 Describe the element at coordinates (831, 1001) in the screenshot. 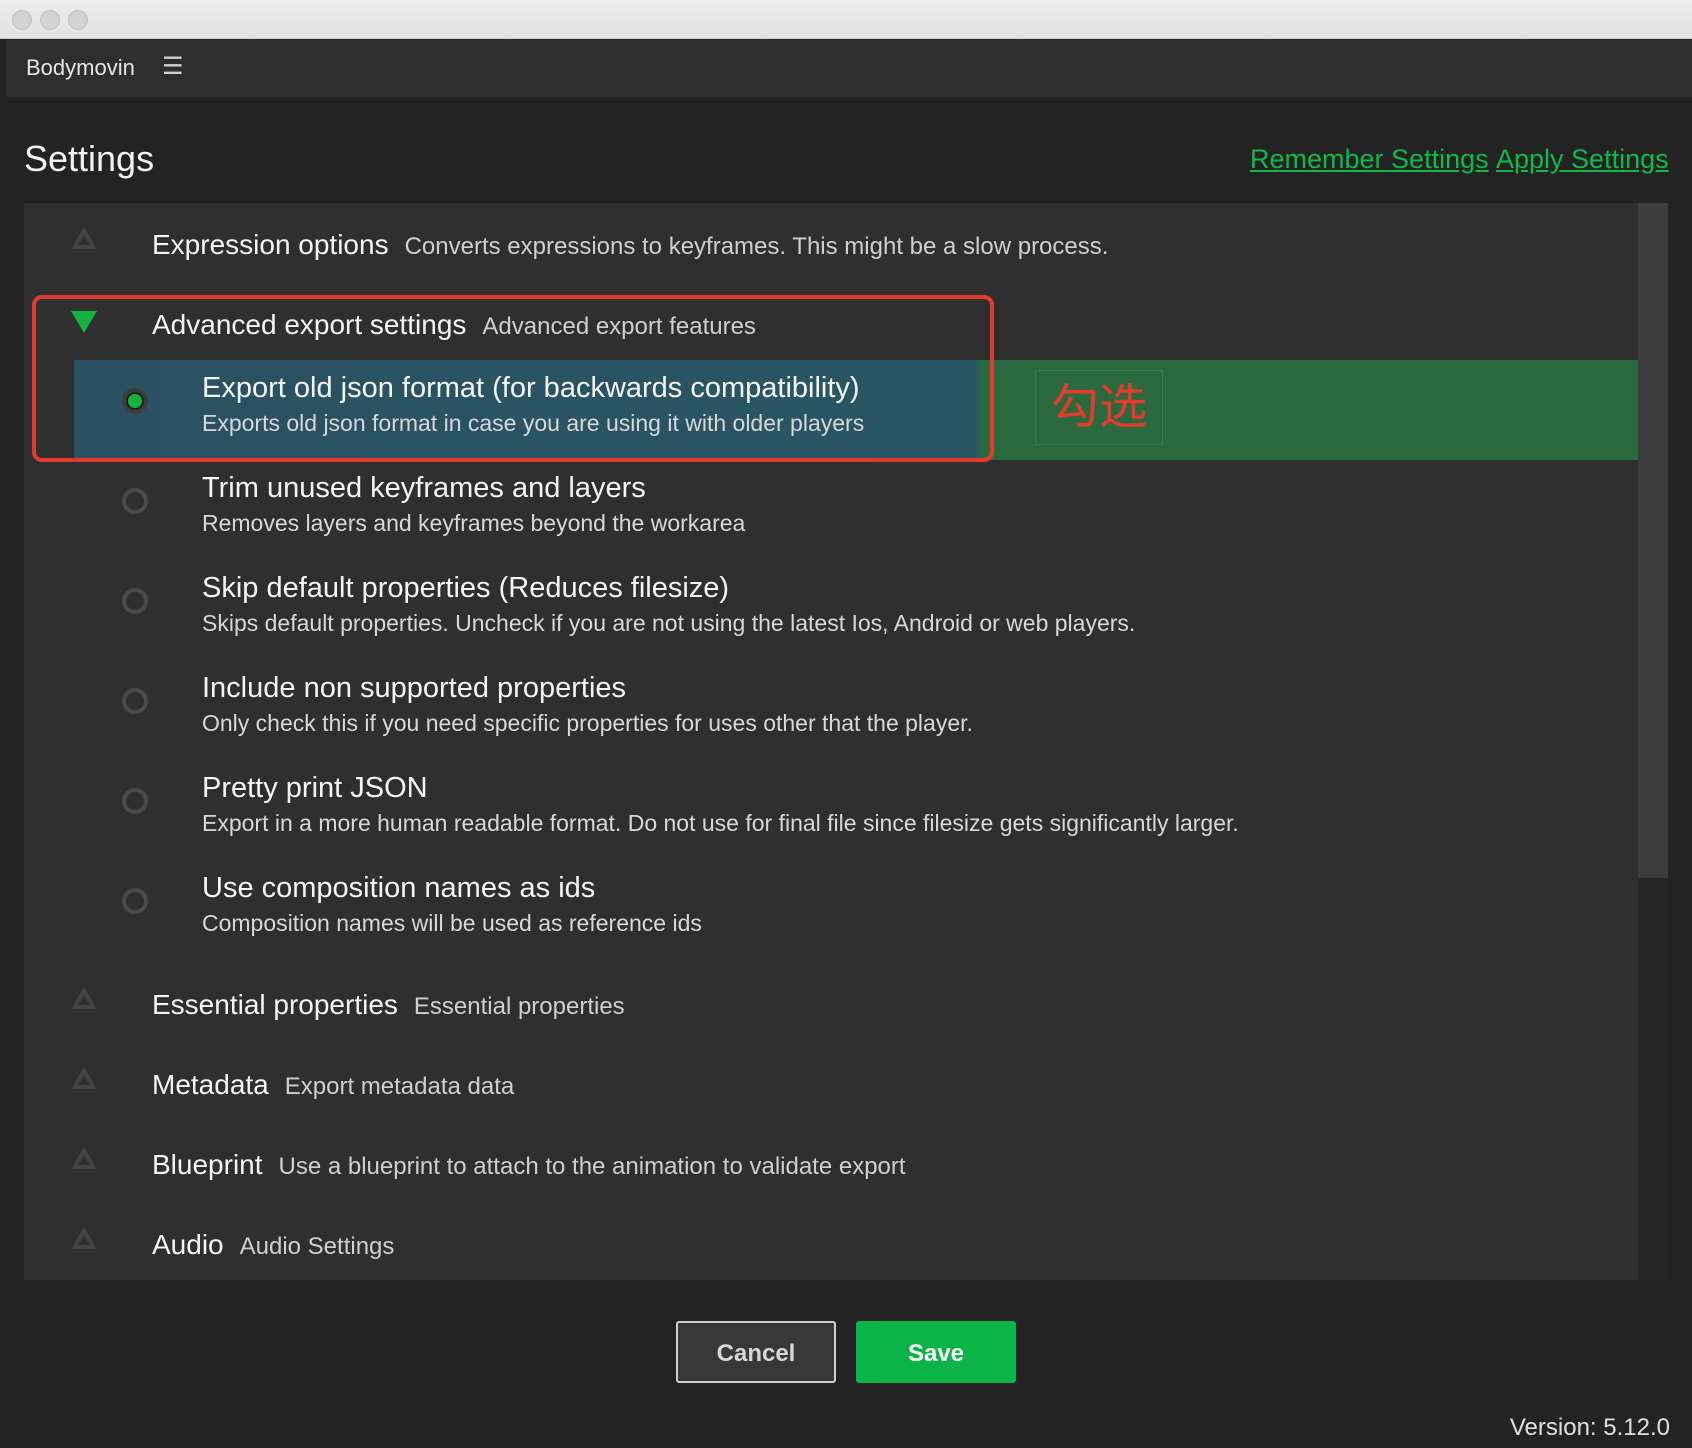

I see `section-essential-properties: Essential properties Essential properties` at that location.